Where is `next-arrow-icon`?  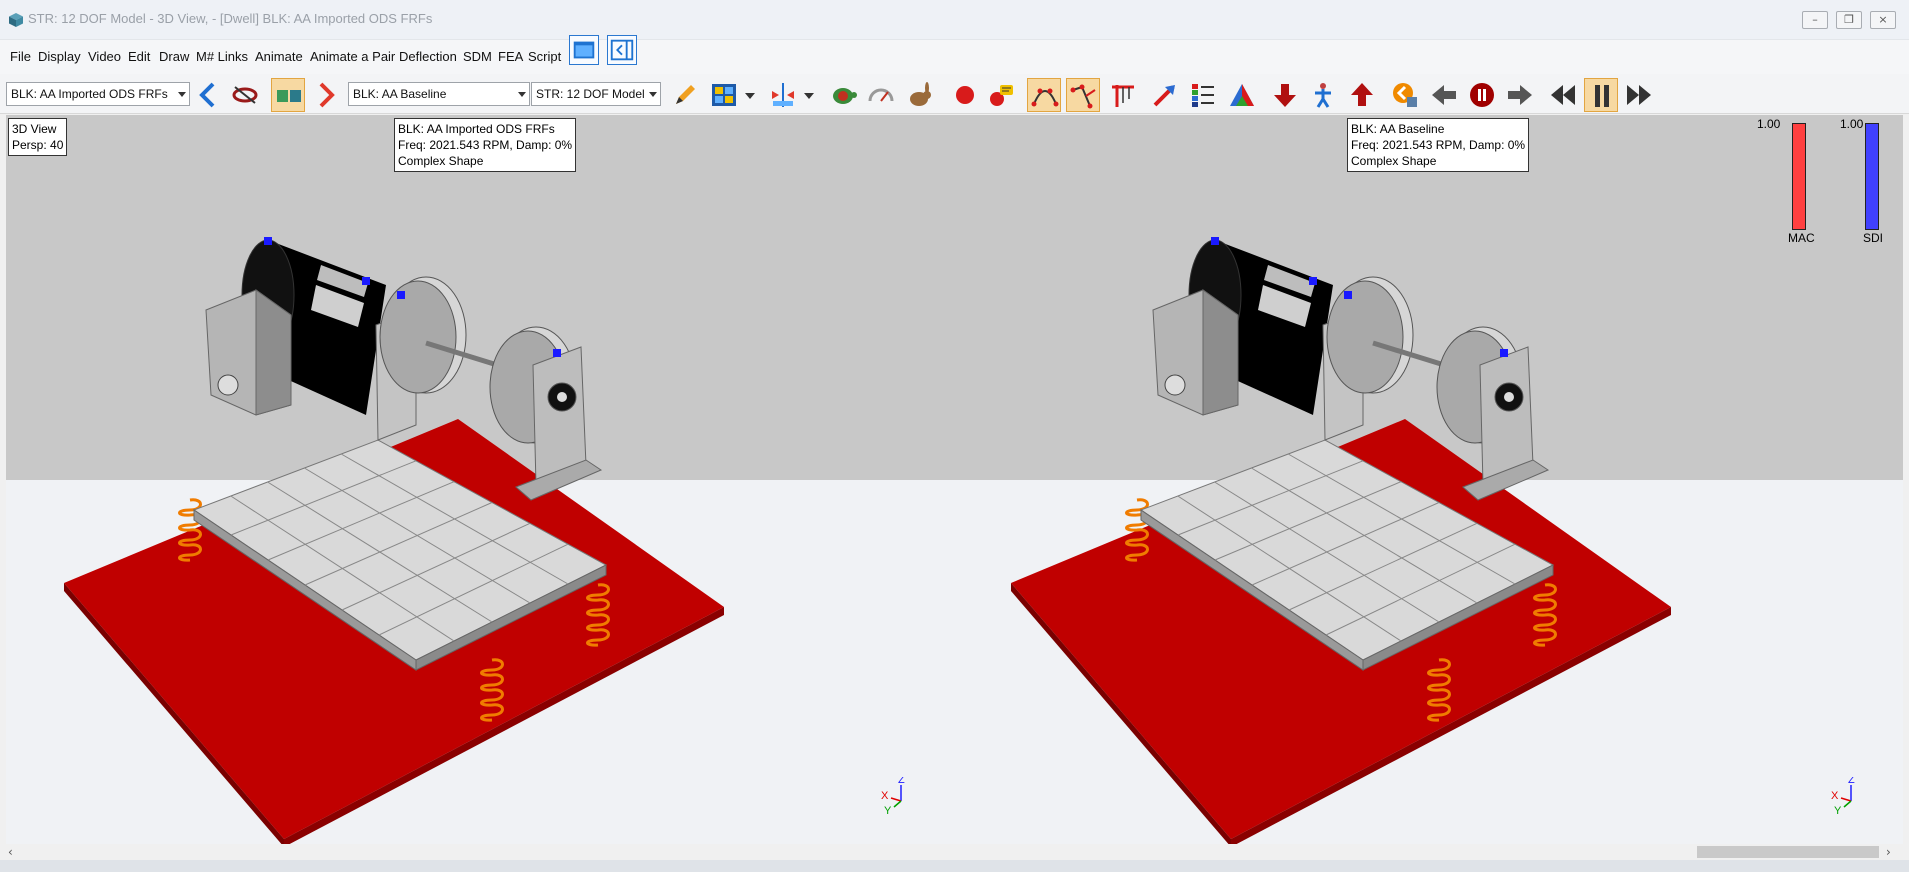 next-arrow-icon is located at coordinates (327, 95).